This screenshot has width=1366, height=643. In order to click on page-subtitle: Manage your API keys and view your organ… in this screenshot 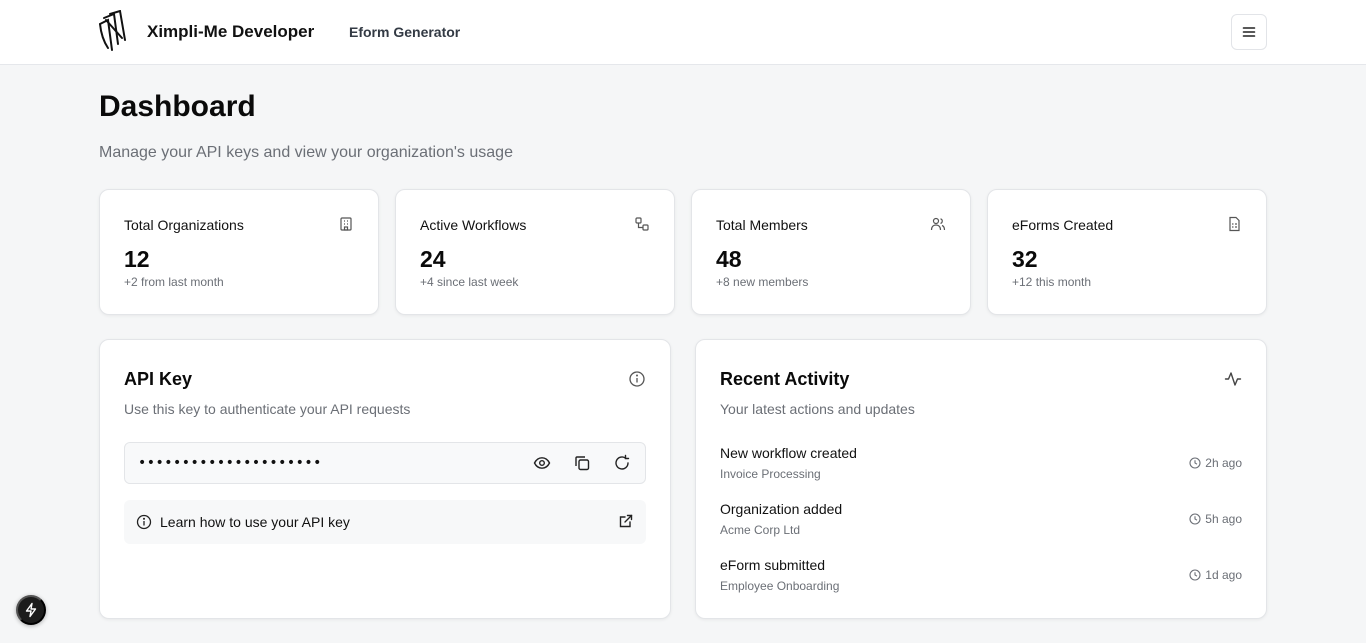, I will do `click(306, 152)`.